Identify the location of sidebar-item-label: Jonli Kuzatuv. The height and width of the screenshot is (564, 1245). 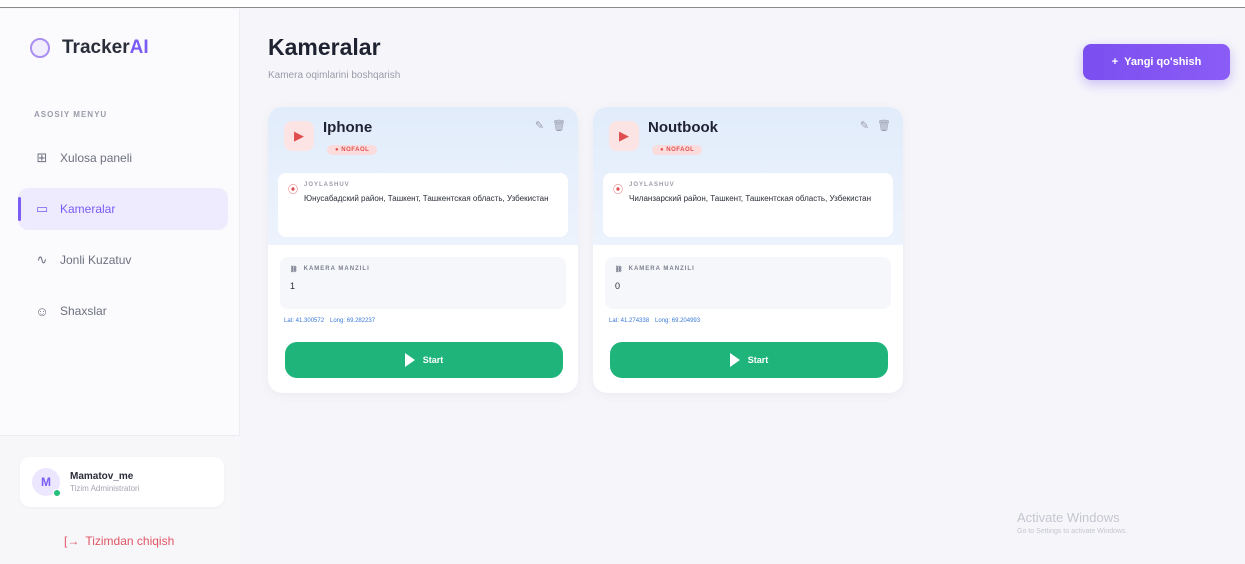
(96, 260).